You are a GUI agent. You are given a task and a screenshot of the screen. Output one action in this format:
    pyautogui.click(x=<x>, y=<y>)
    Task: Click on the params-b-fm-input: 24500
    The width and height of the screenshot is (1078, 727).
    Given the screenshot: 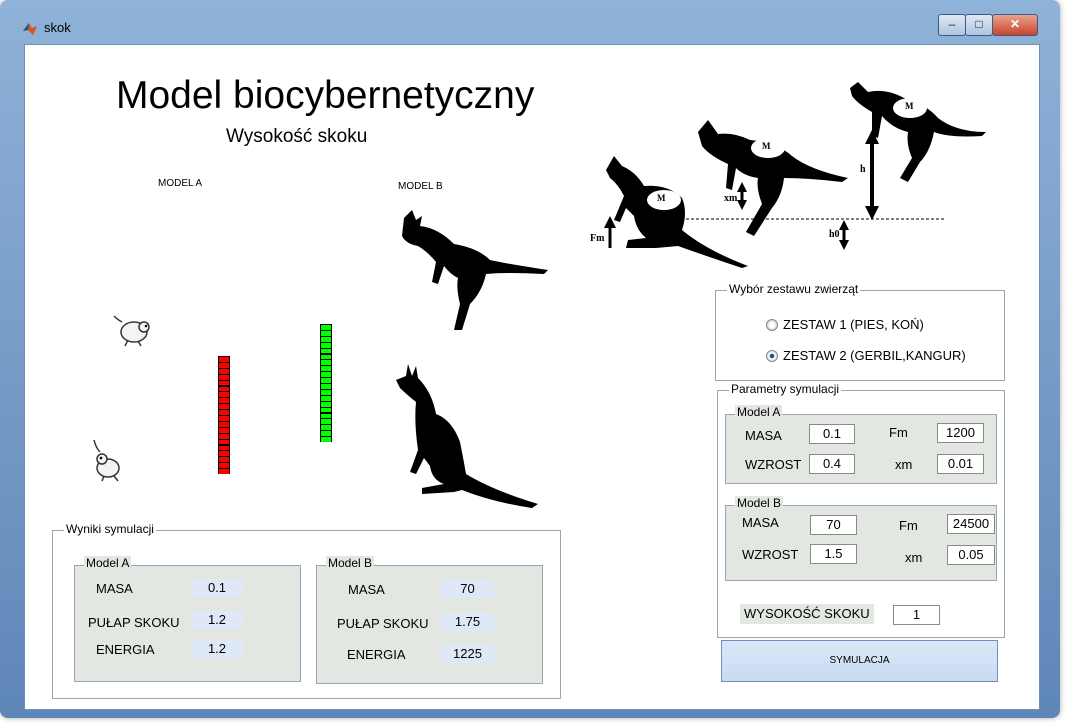 What is the action you would take?
    pyautogui.click(x=971, y=524)
    